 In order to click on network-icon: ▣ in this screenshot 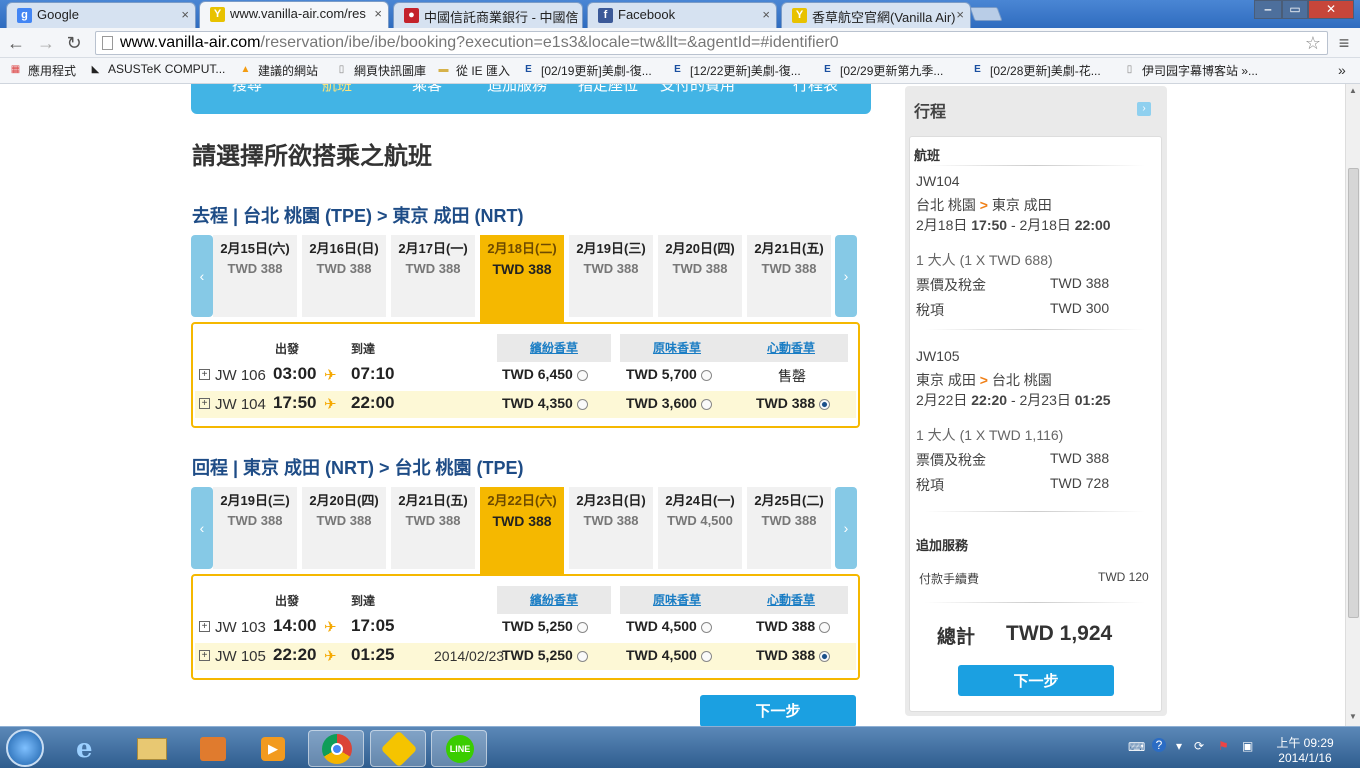, I will do `click(1247, 746)`.